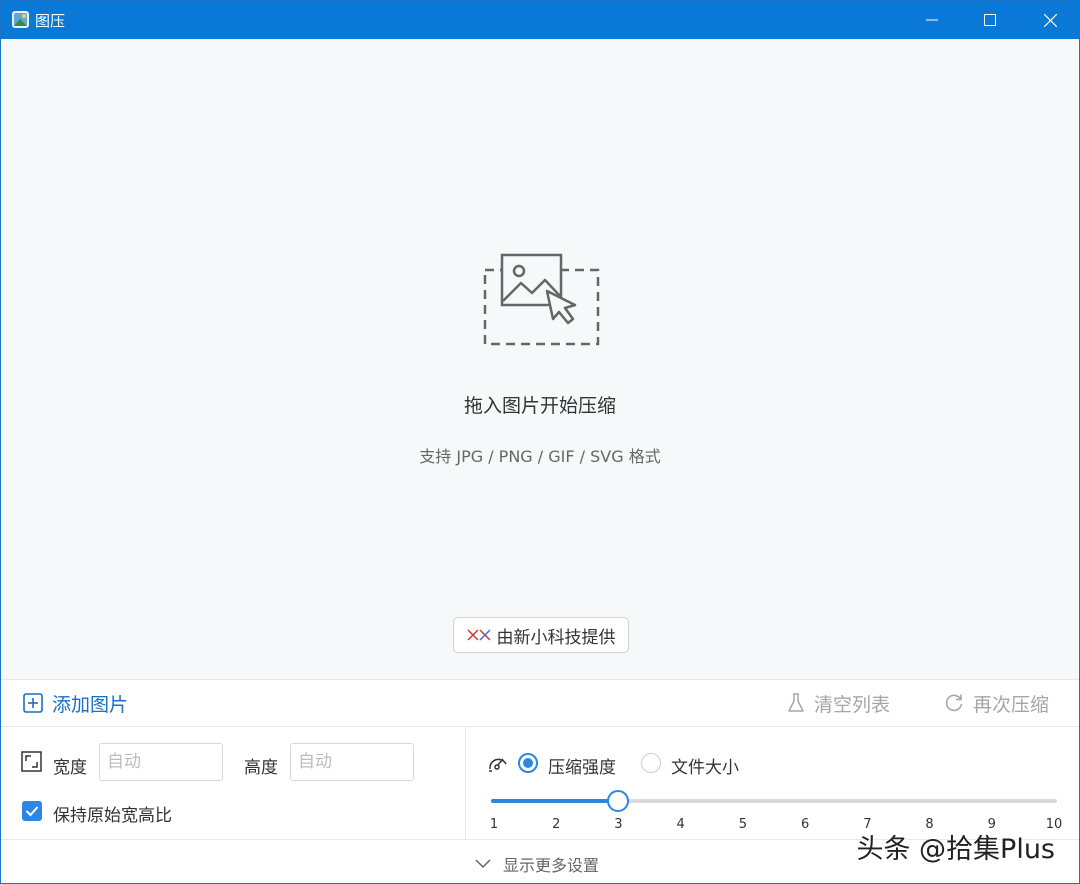  What do you see at coordinates (743, 824) in the screenshot?
I see `slider-tick-5: 5` at bounding box center [743, 824].